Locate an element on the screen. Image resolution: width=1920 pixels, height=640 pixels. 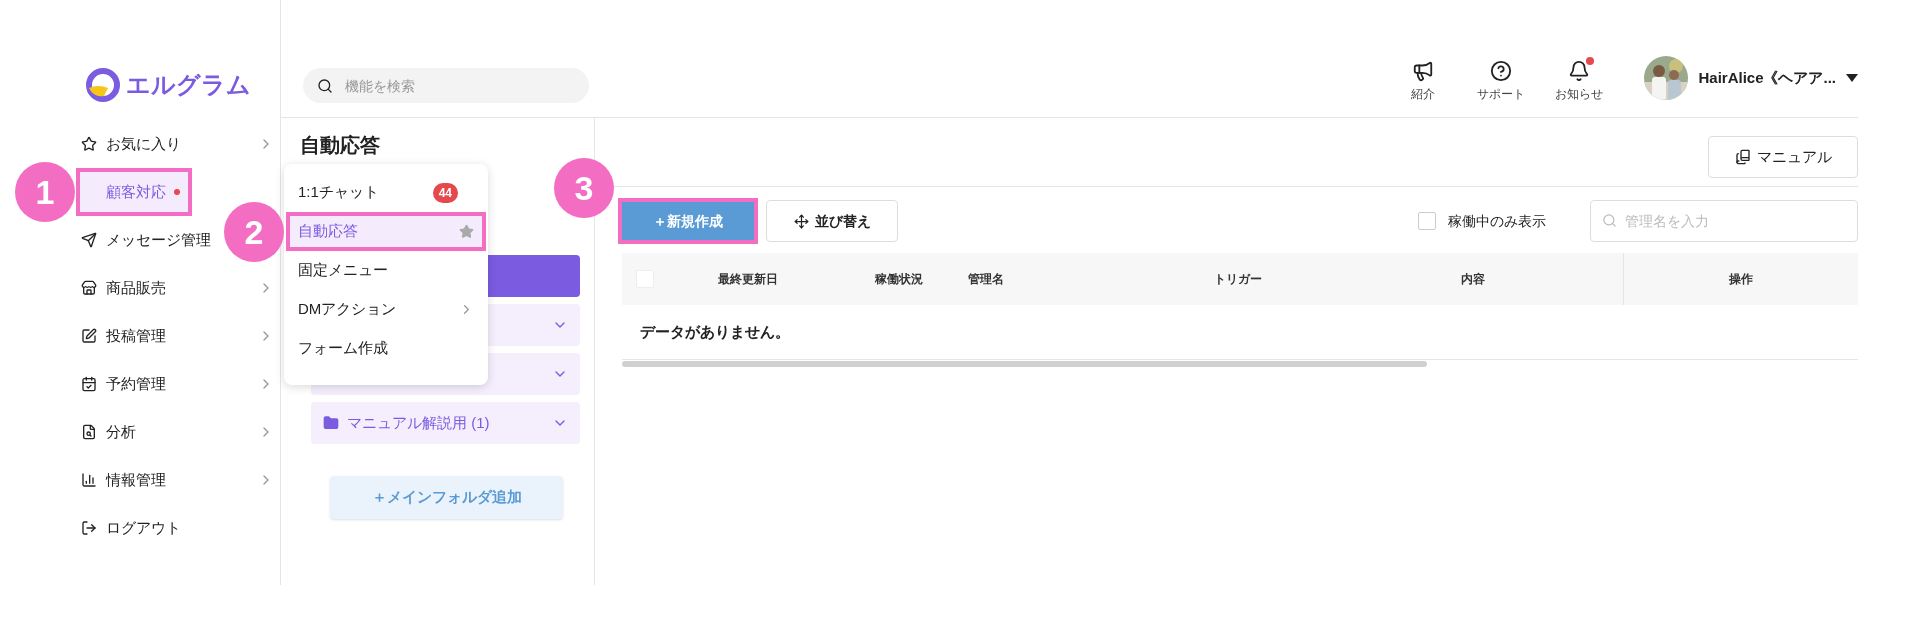
header-button: サポート is located at coordinates (1501, 81).